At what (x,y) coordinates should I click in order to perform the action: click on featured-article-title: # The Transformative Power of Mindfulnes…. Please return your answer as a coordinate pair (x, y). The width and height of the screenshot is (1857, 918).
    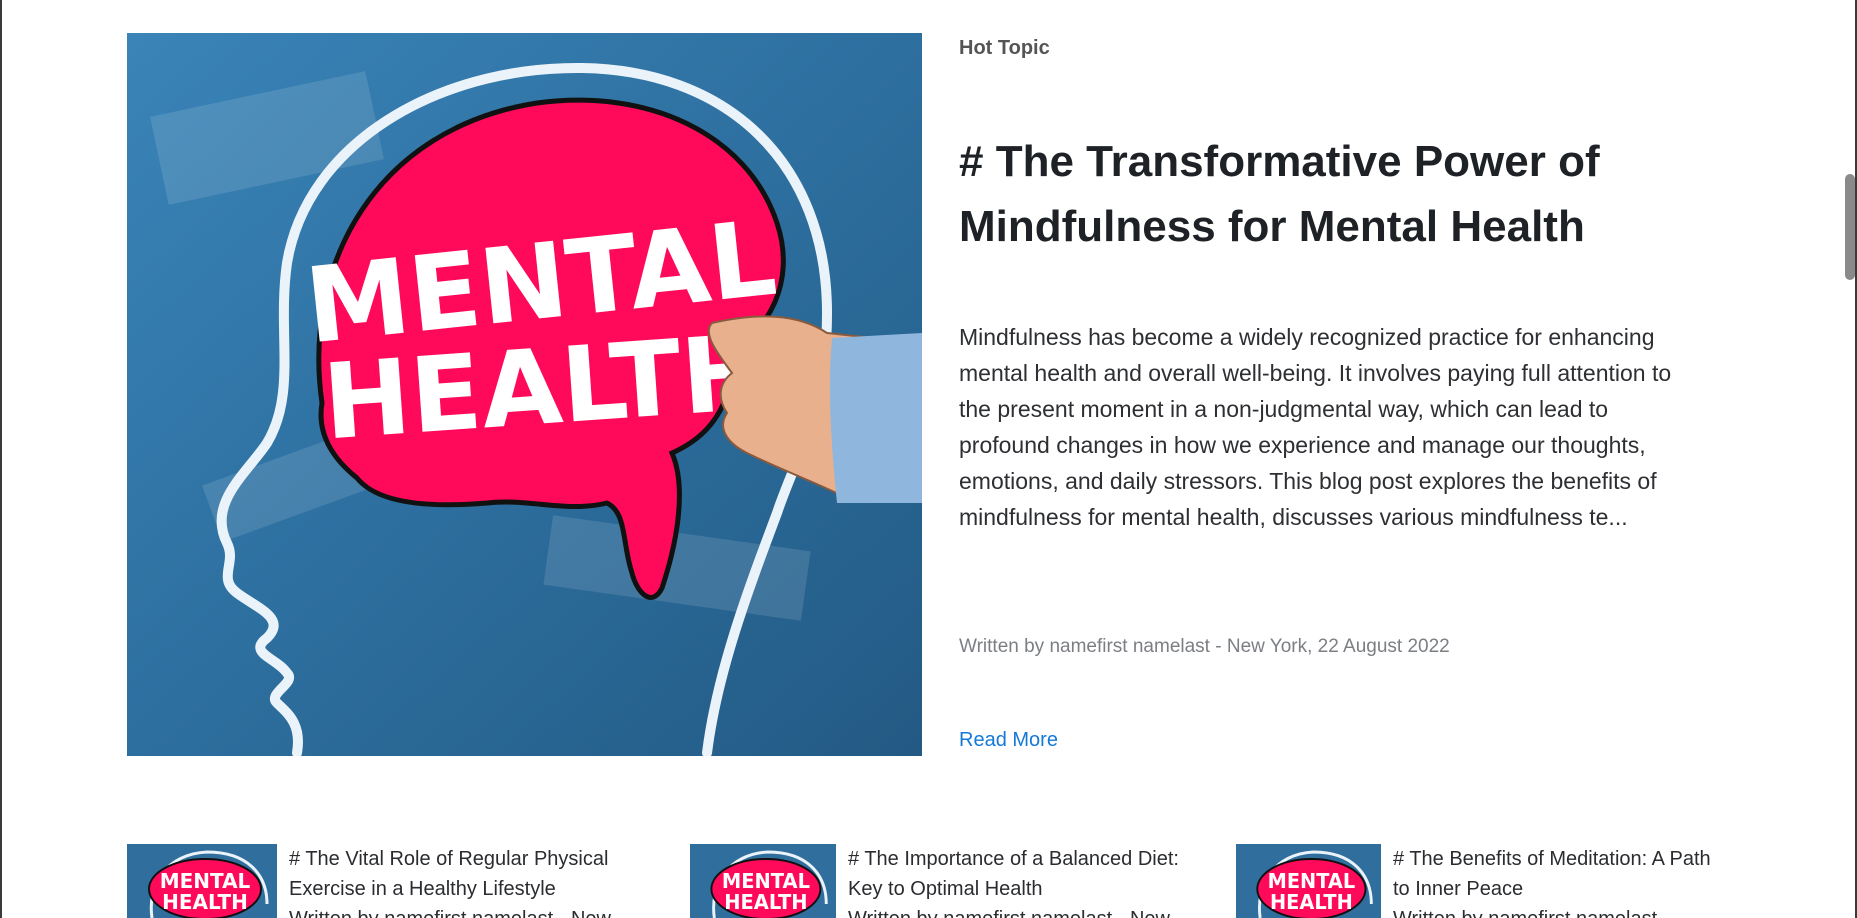
    Looking at the image, I should click on (1329, 194).